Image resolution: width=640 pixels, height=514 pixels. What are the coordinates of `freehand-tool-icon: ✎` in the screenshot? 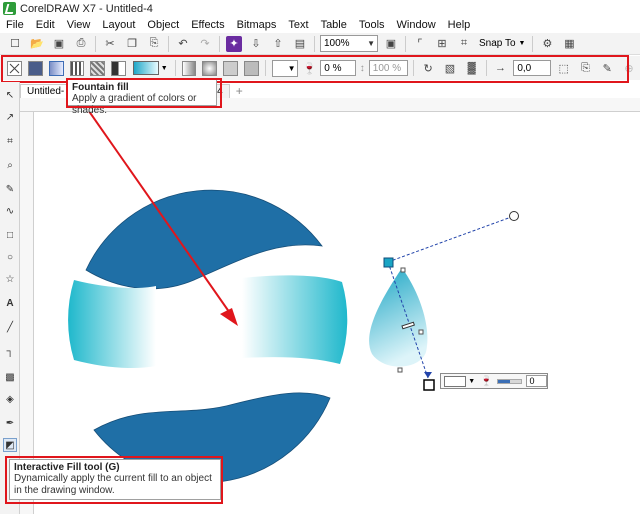 It's located at (10, 189).